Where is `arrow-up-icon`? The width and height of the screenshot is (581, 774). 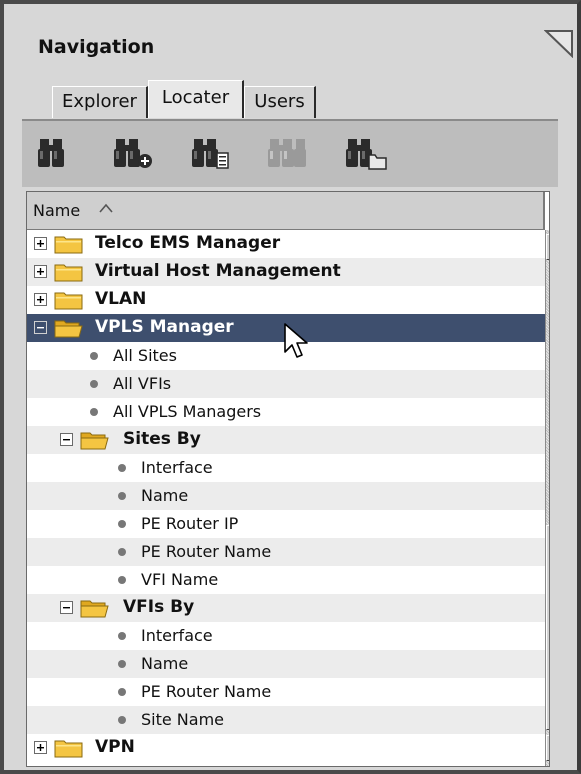
arrow-up-icon is located at coordinates (548, 247).